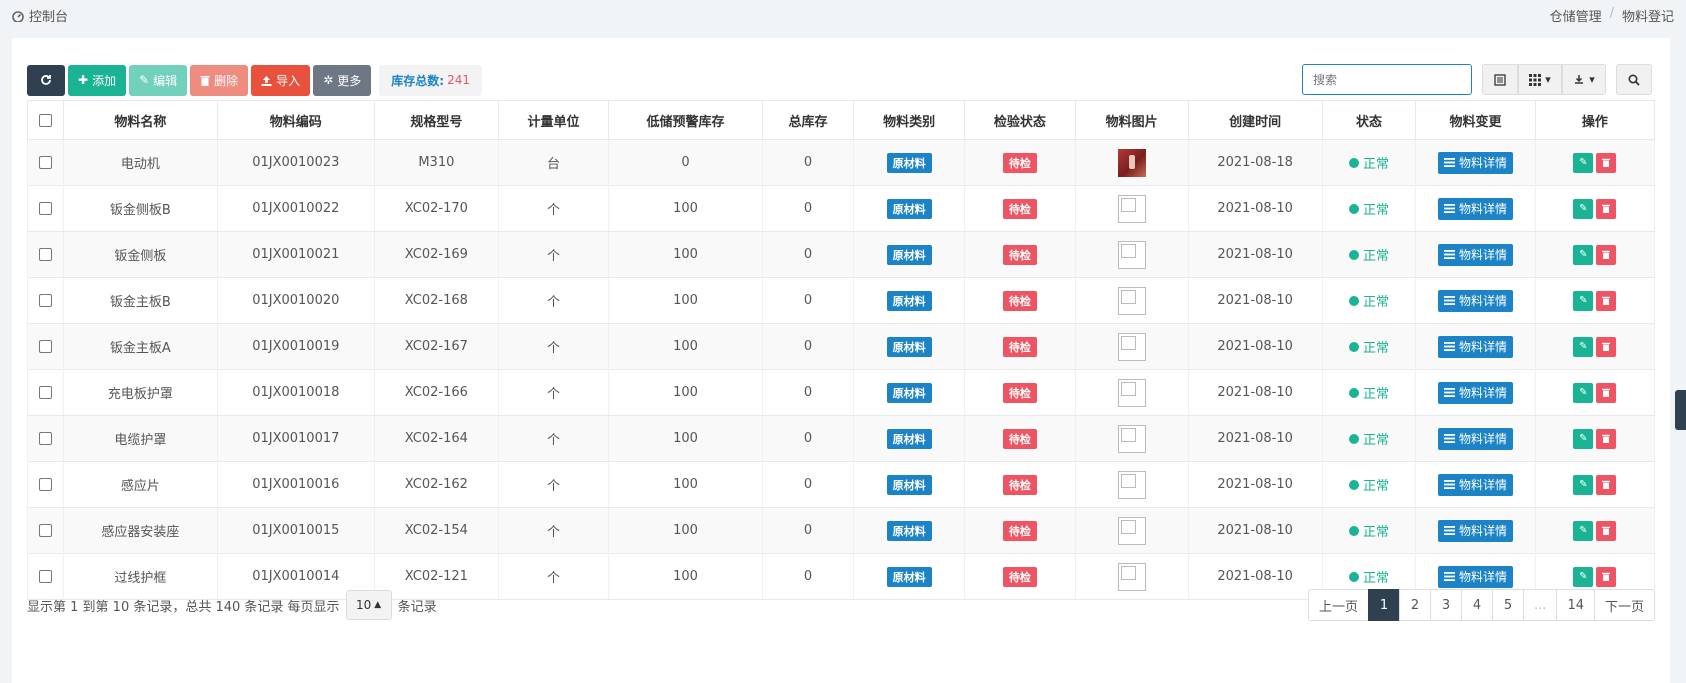  Describe the element at coordinates (46, 120) in the screenshot. I see `select-all-checkbox` at that location.